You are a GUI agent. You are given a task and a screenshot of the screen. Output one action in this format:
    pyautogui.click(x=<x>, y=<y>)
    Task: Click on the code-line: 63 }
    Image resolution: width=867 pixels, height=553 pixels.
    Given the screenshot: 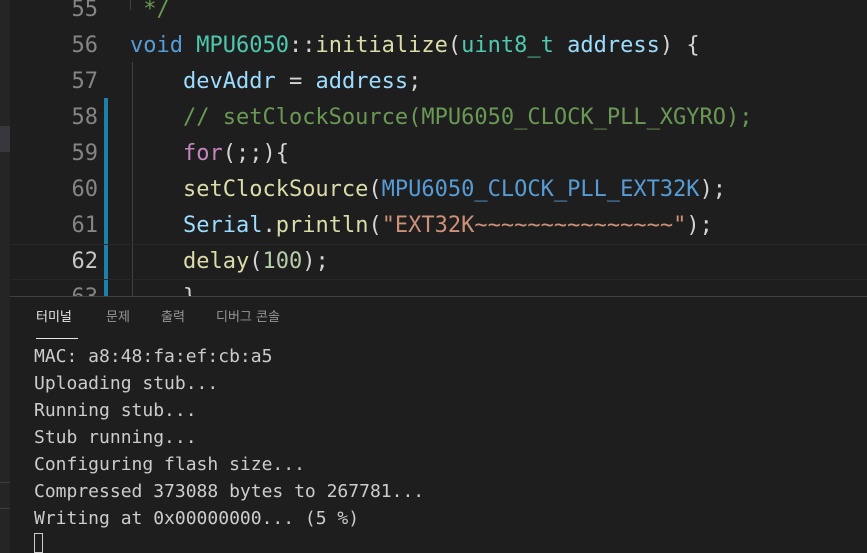 What is the action you would take?
    pyautogui.click(x=438, y=288)
    